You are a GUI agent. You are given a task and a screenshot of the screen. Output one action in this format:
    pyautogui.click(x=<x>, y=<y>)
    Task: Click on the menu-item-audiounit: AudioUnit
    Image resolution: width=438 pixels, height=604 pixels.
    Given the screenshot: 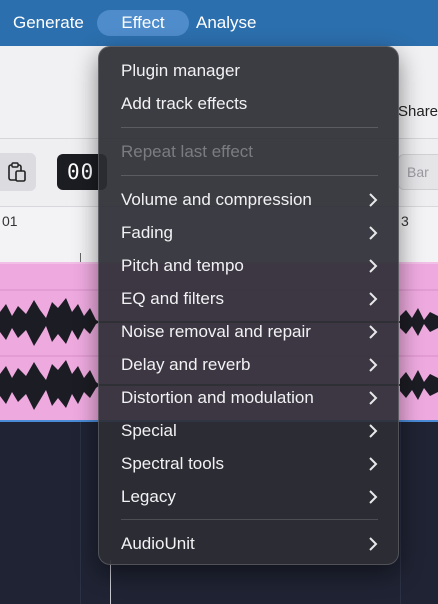 What is the action you would take?
    pyautogui.click(x=248, y=544)
    